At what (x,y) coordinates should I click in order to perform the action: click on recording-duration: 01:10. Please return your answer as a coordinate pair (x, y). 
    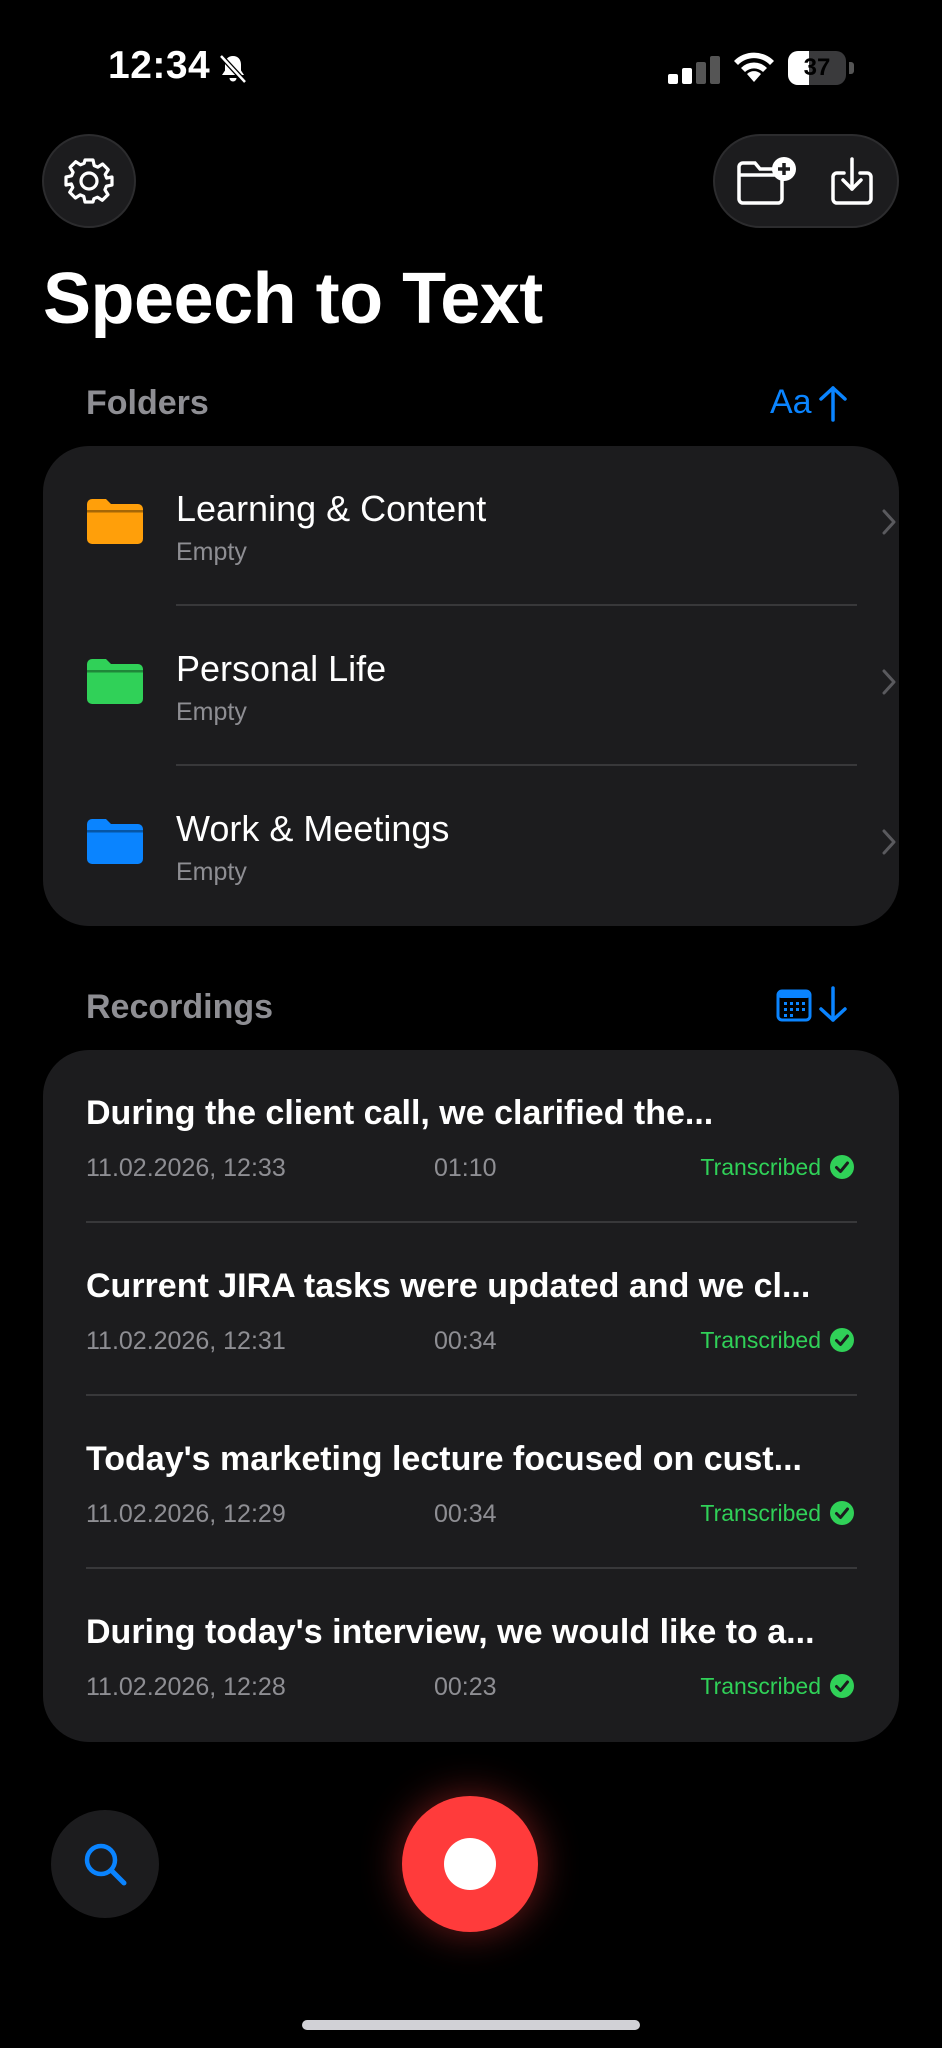
    Looking at the image, I should click on (465, 1168).